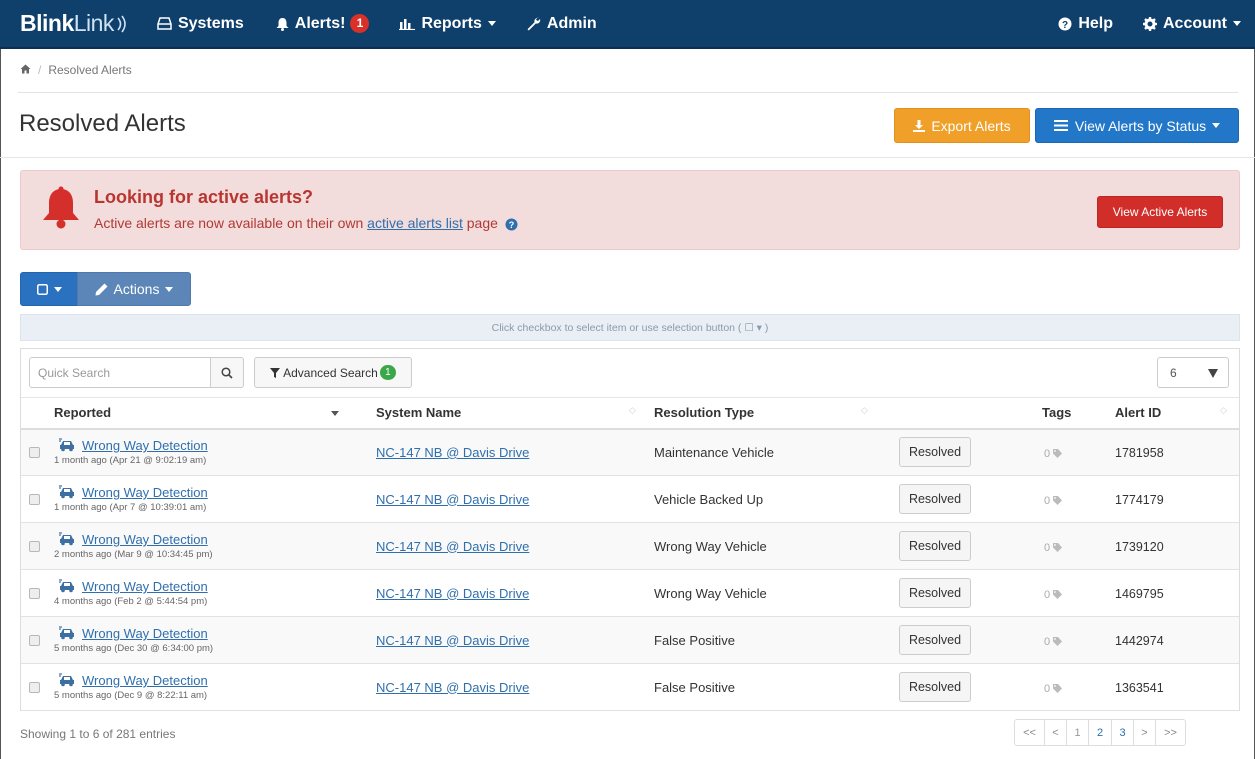  Describe the element at coordinates (1122, 732) in the screenshot. I see `pager-page-3: 3` at that location.